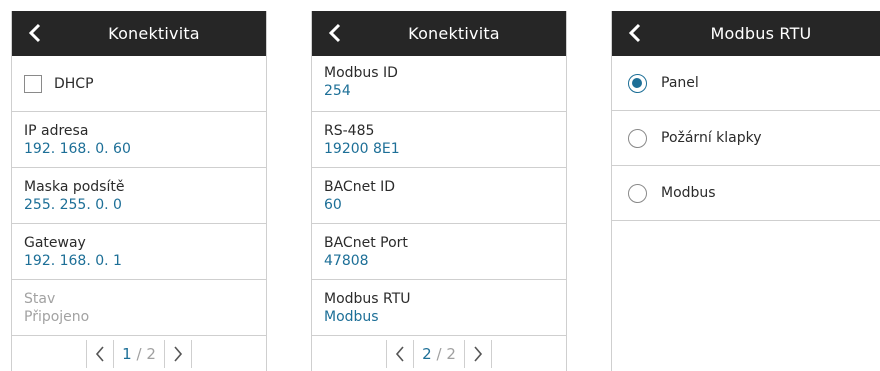 Image resolution: width=880 pixels, height=371 pixels. I want to click on field-label: BACnet Port, so click(366, 243).